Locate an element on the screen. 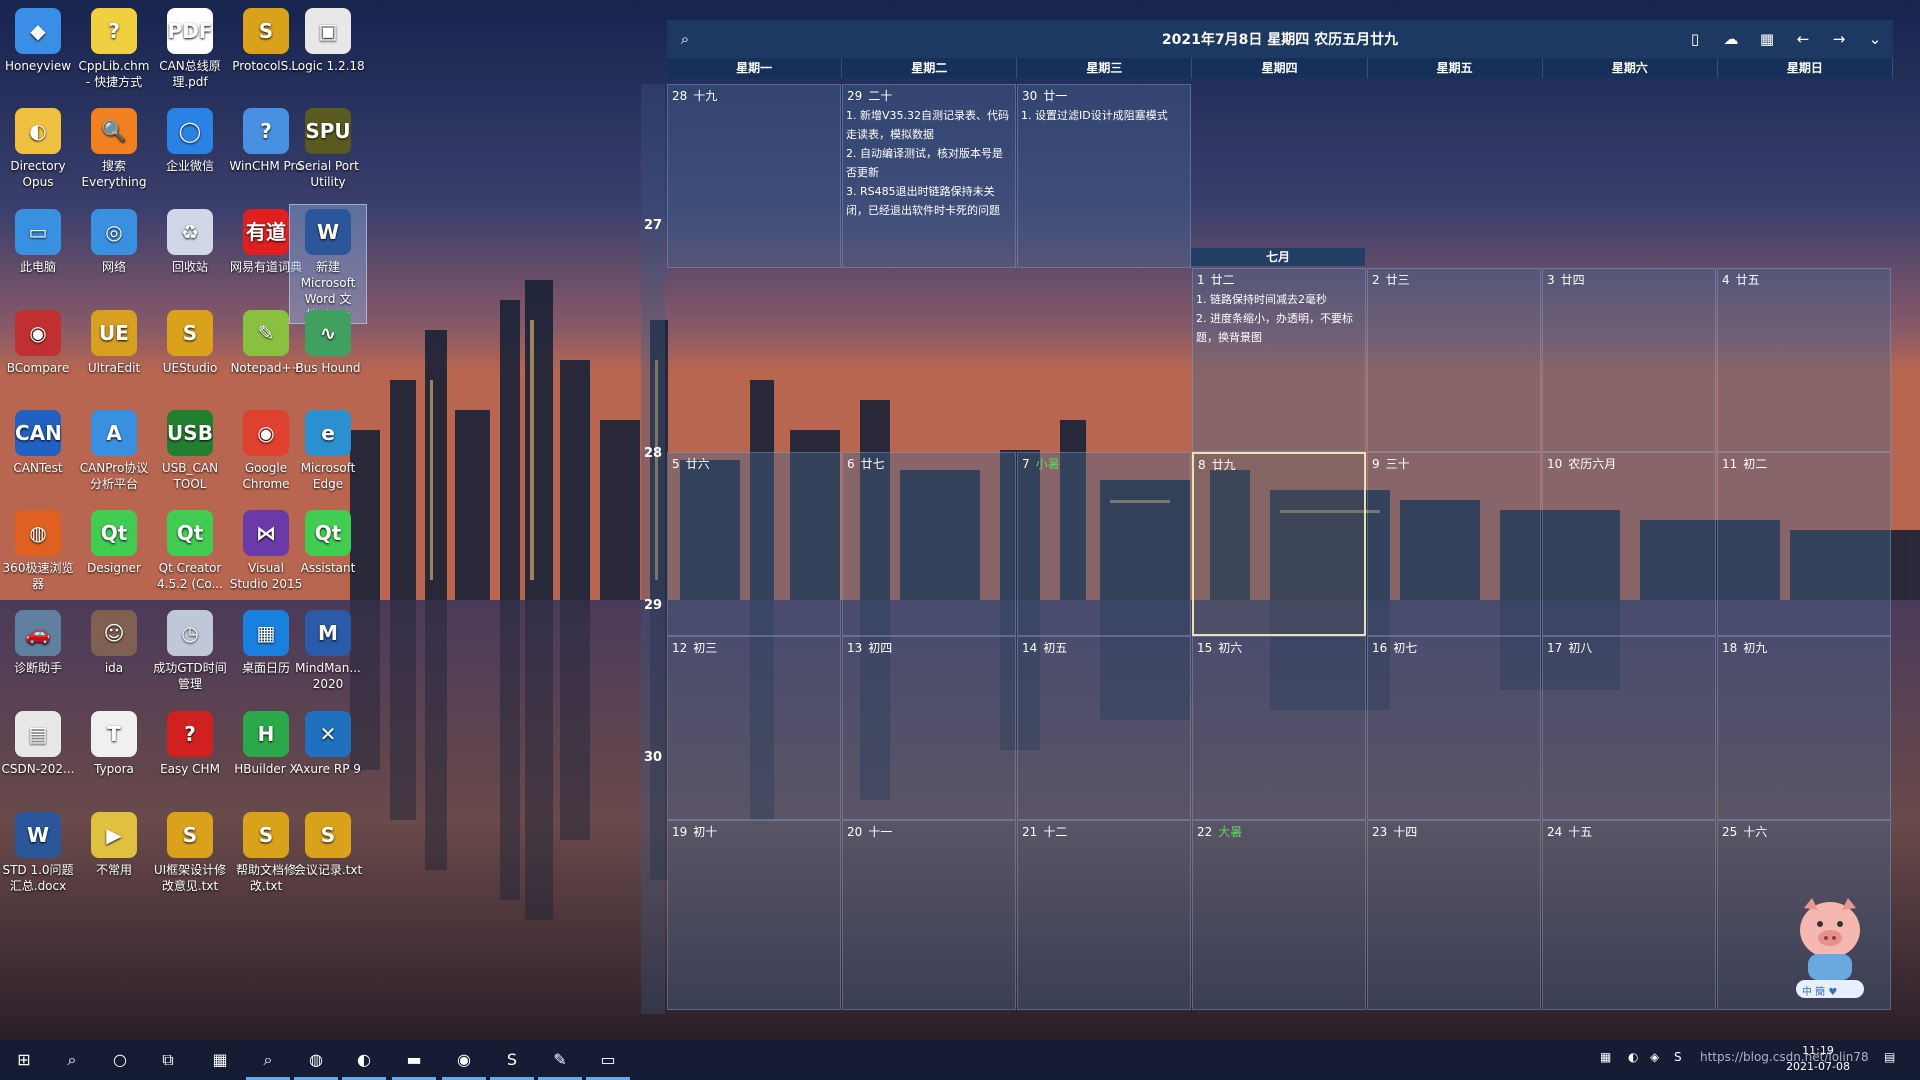 This screenshot has width=1920, height=1080. lunar-date: 十九 is located at coordinates (705, 96).